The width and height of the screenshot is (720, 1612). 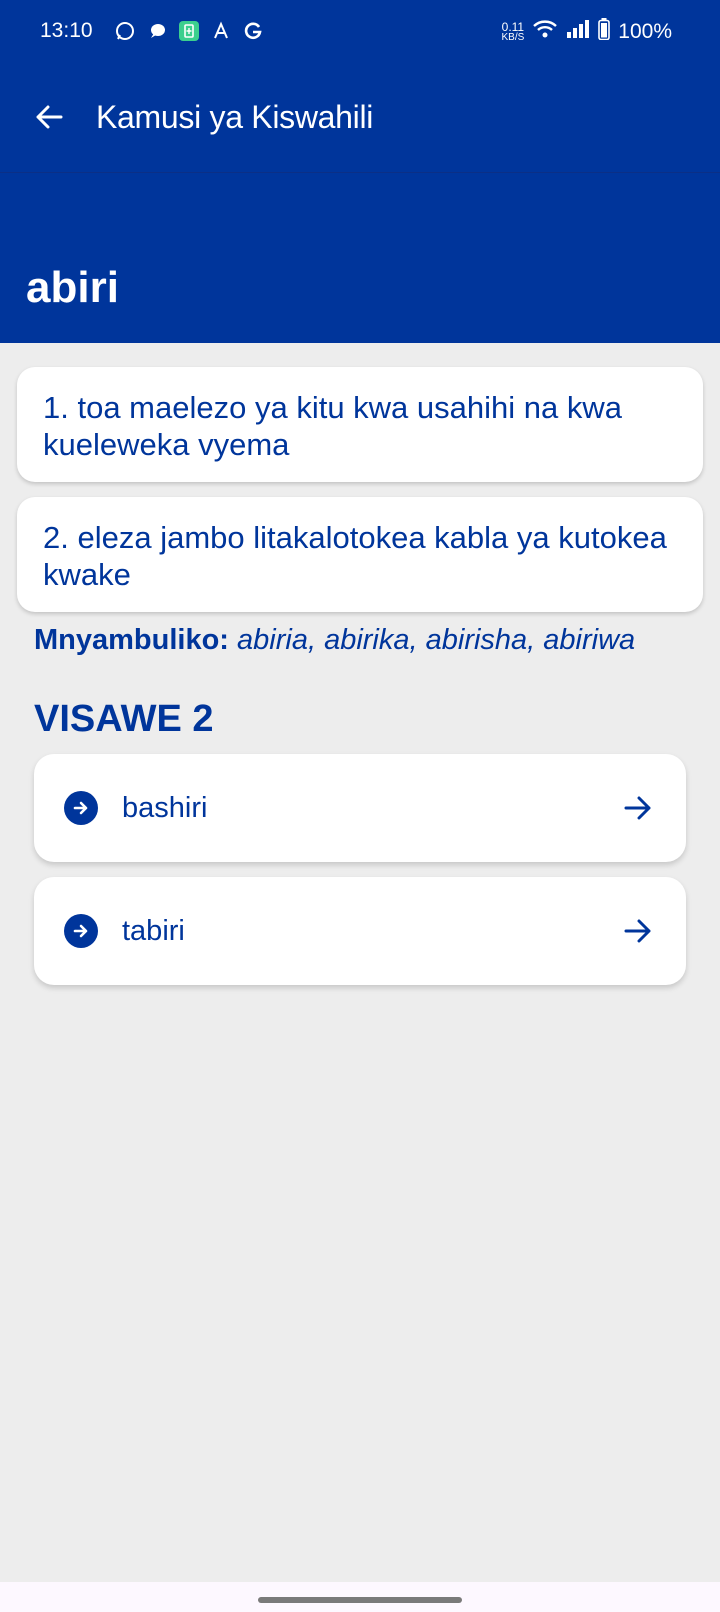 What do you see at coordinates (578, 32) in the screenshot?
I see `signal-icon` at bounding box center [578, 32].